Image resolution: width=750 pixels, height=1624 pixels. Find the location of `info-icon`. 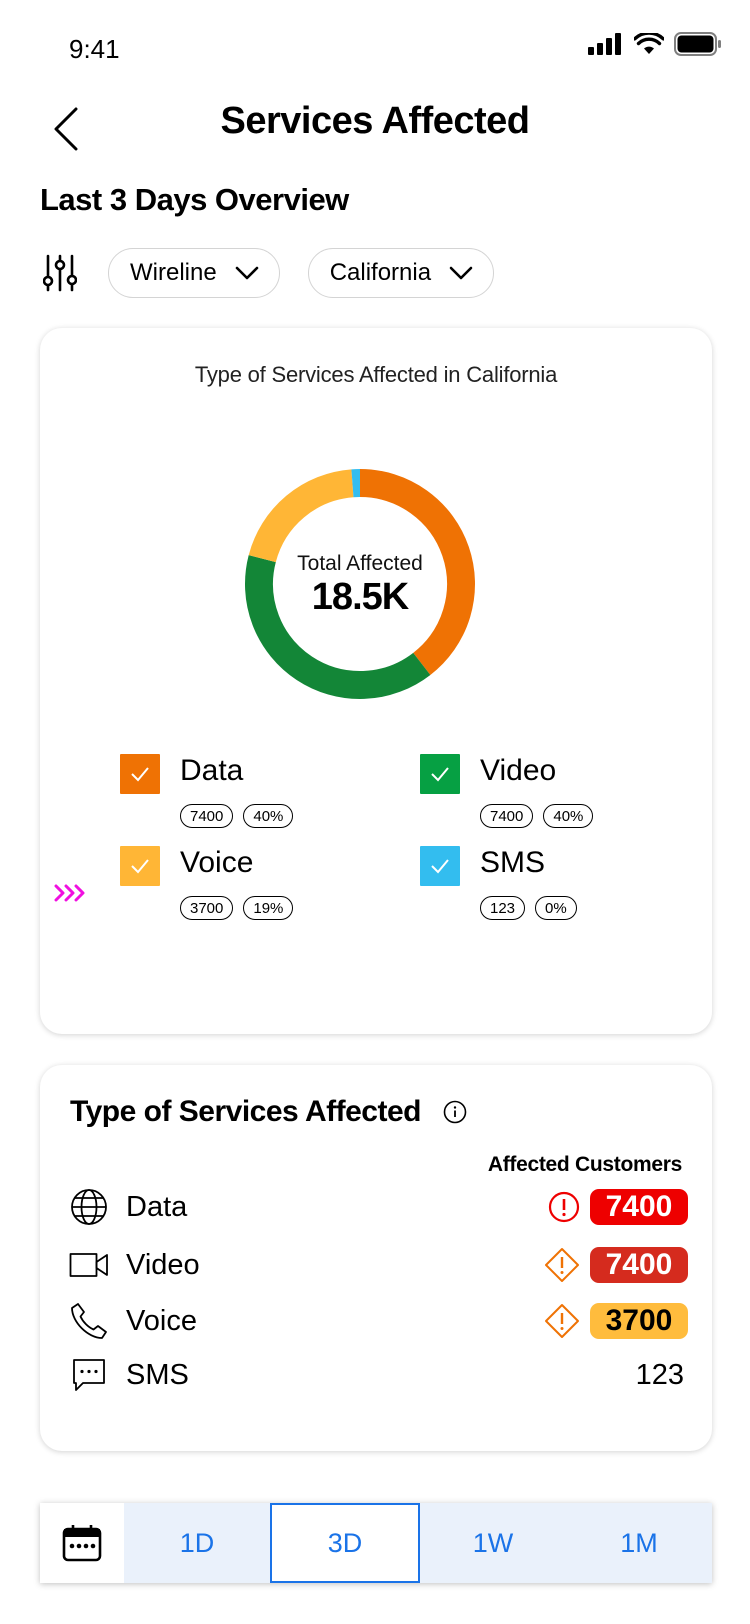

info-icon is located at coordinates (455, 1112).